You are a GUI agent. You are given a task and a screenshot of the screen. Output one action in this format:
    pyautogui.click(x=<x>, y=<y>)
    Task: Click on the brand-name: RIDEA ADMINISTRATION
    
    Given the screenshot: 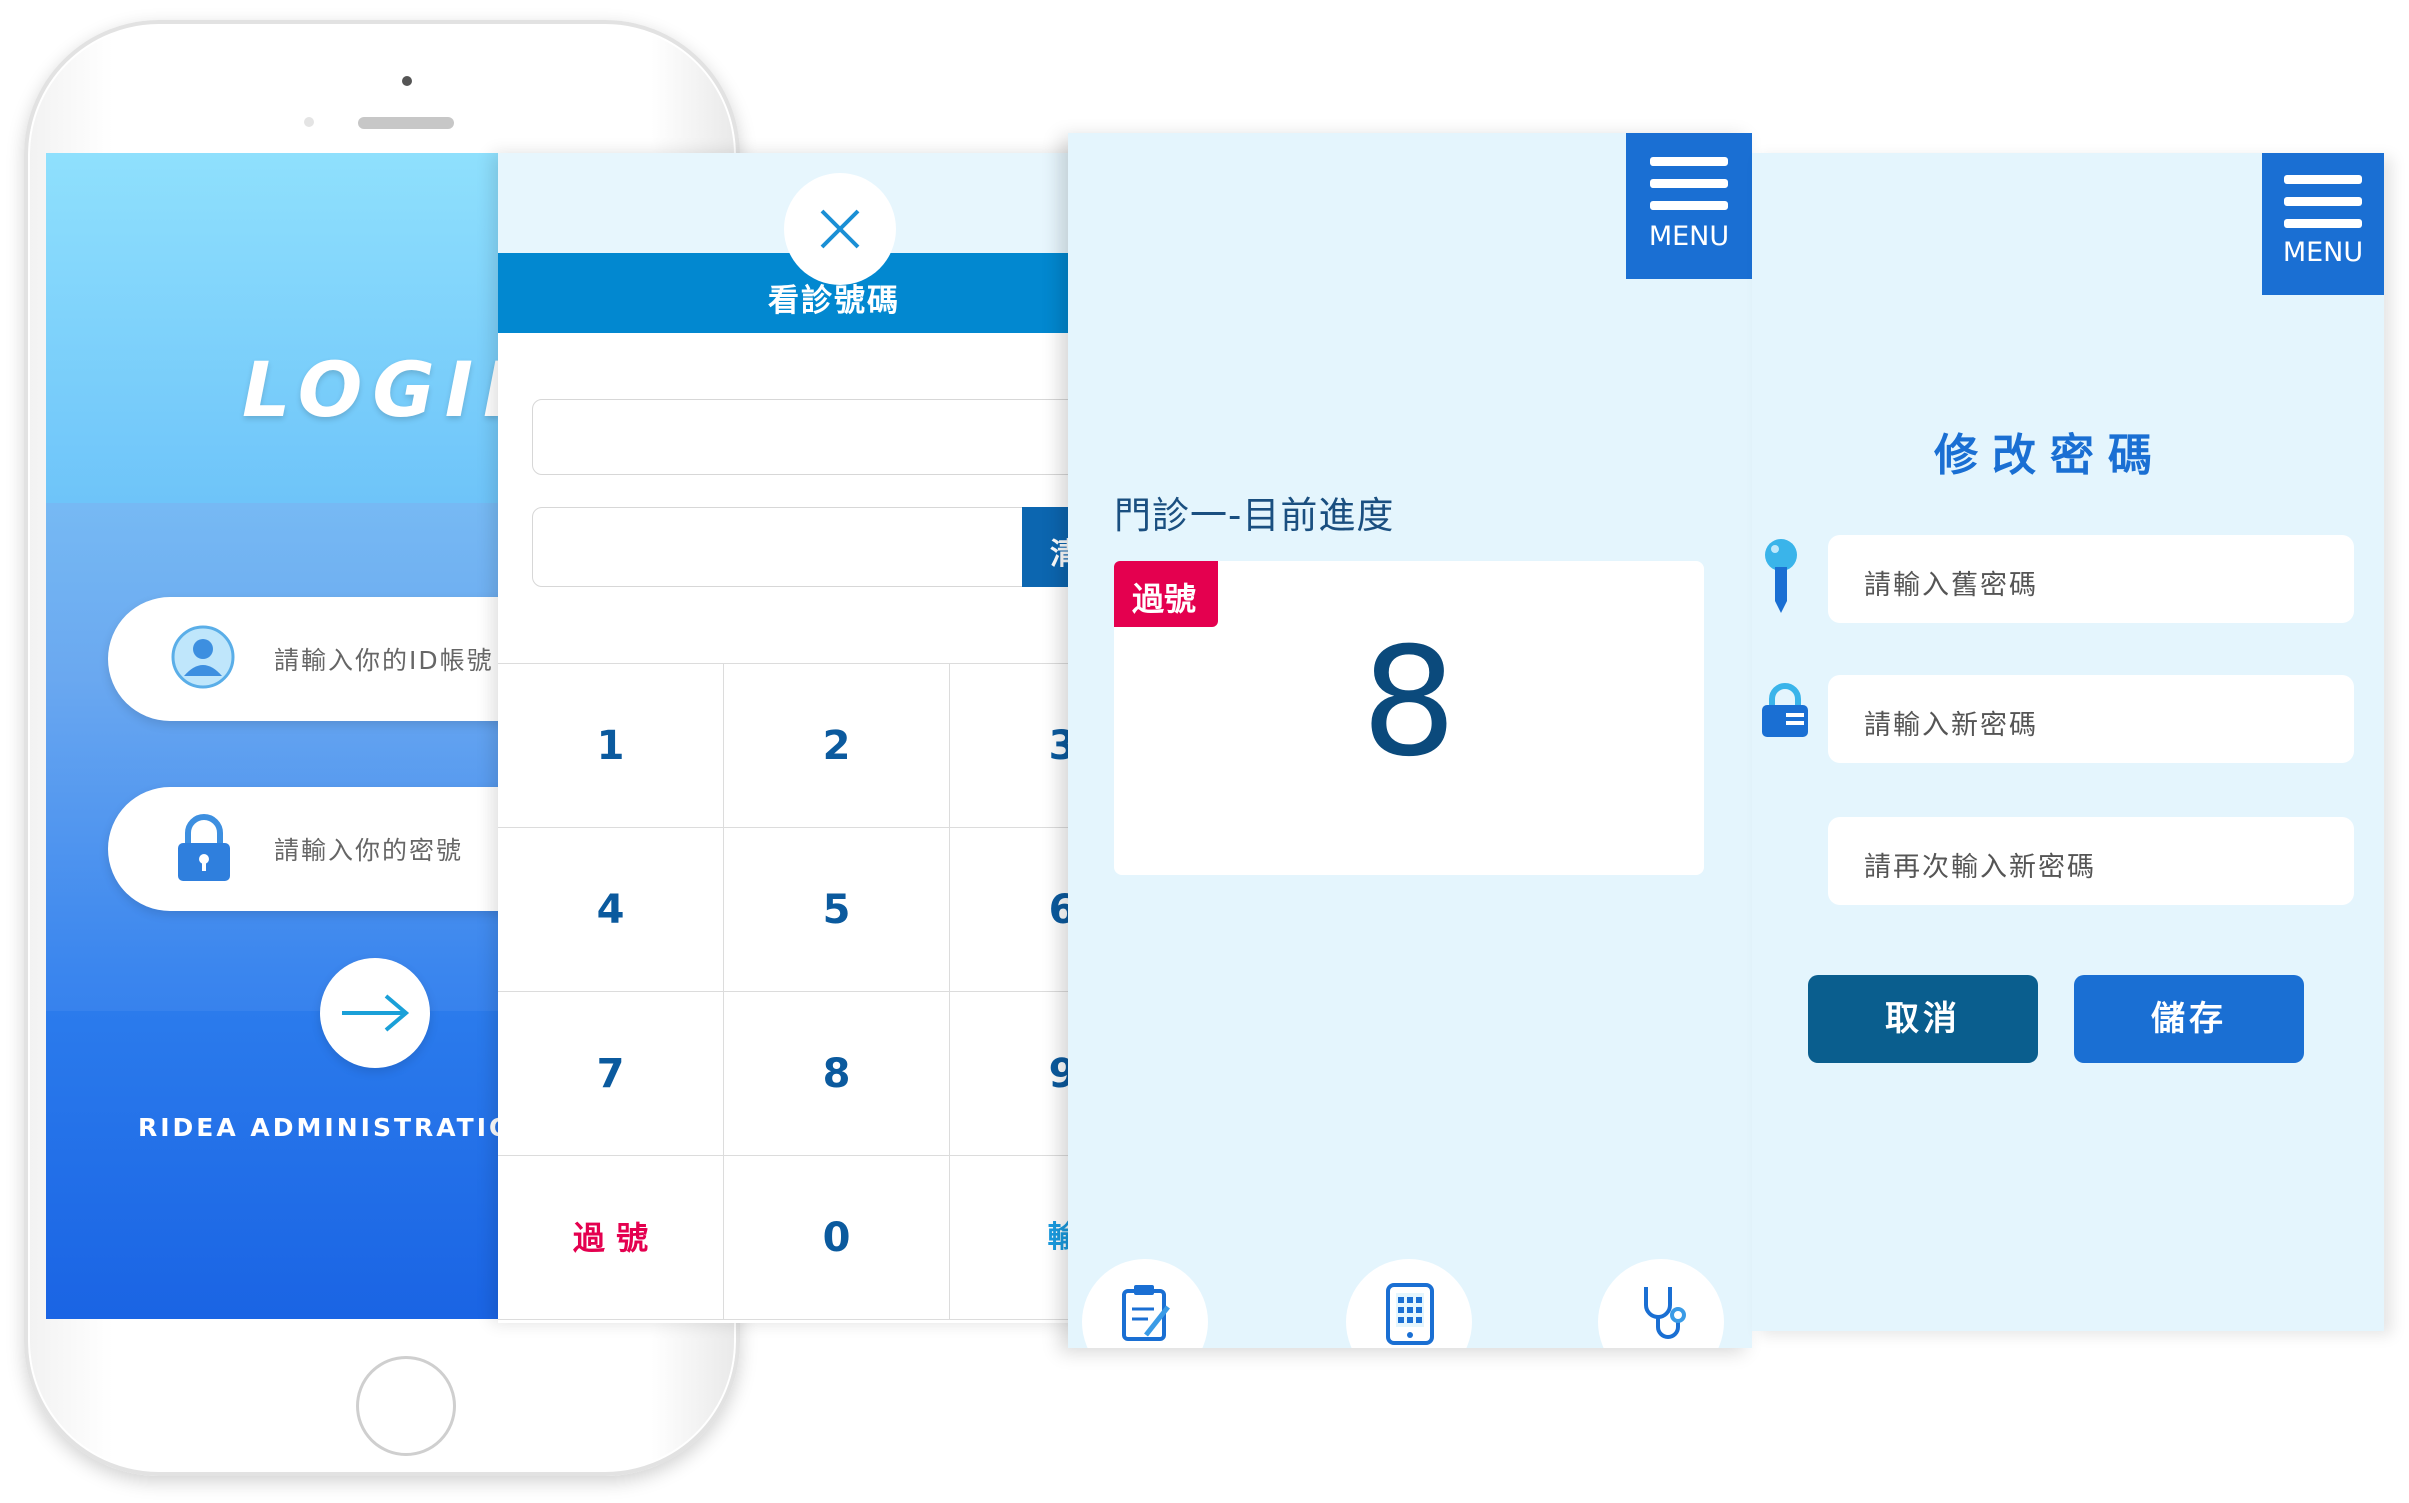 What is the action you would take?
    pyautogui.click(x=338, y=1127)
    